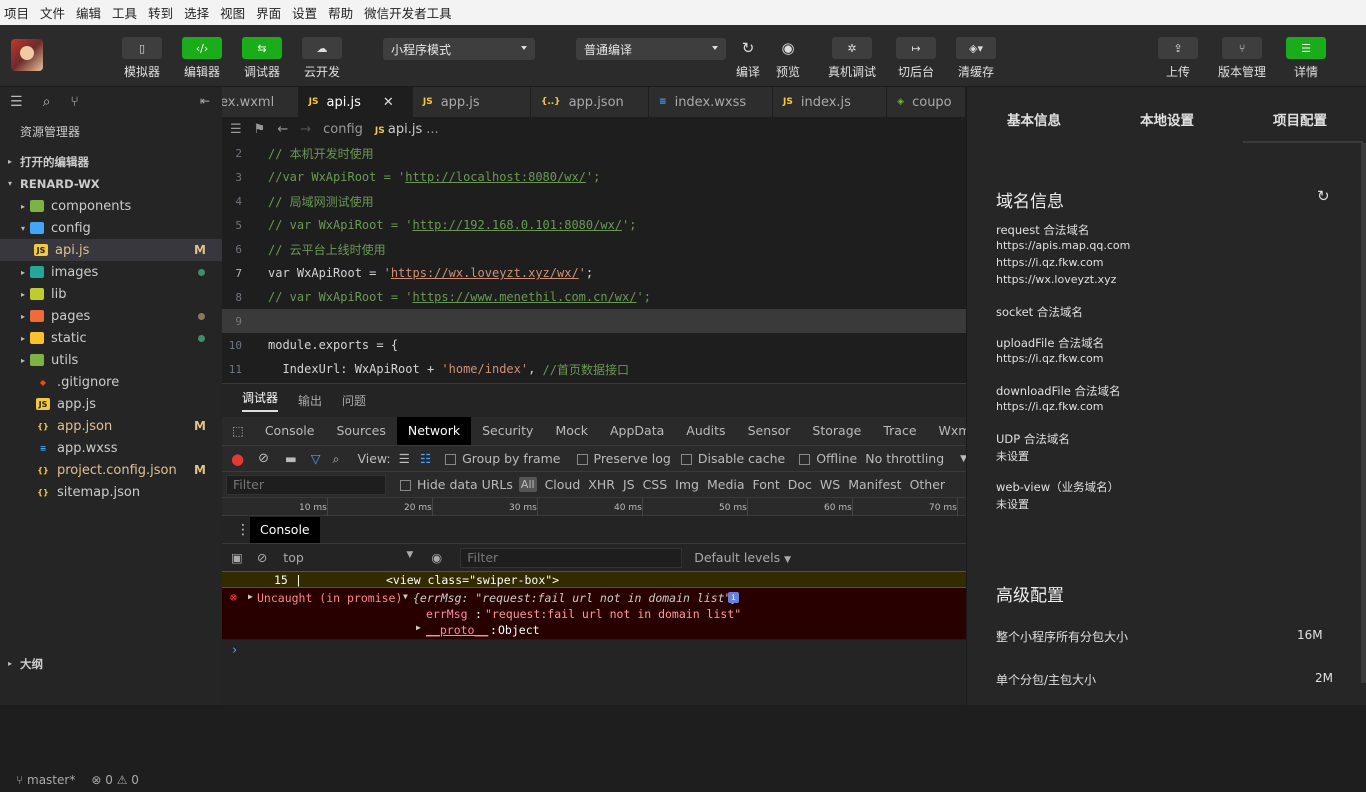  Describe the element at coordinates (594, 345) in the screenshot. I see `code-line: 10 module.exports = {` at that location.